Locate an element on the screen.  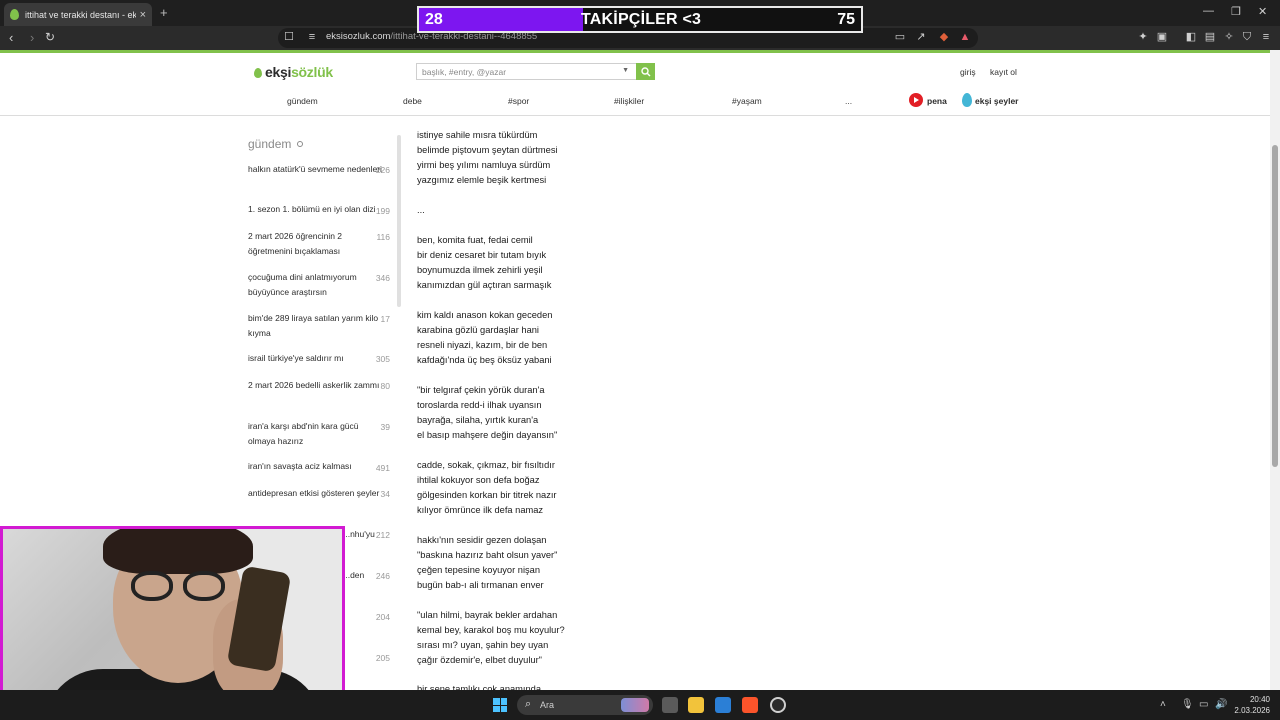
topic-count: 39 is located at coordinates (385, 427).